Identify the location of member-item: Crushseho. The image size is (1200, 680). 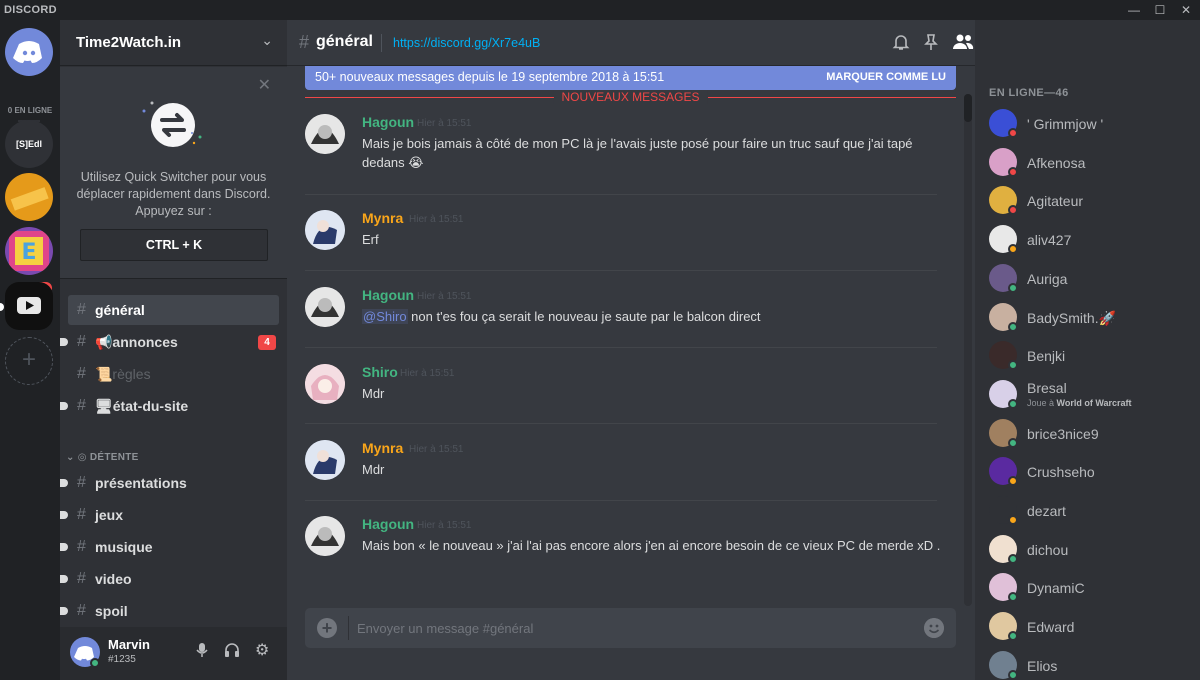
(1091, 472).